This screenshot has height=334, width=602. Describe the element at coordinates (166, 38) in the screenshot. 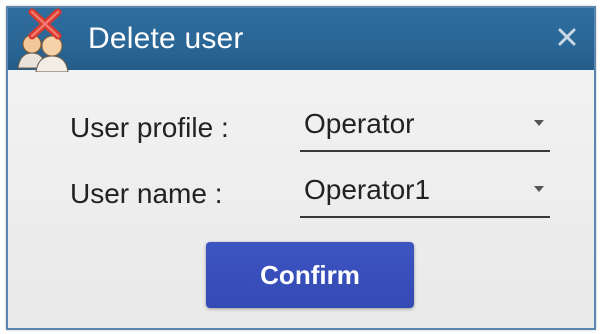

I see `dialog-title: Delete user` at that location.